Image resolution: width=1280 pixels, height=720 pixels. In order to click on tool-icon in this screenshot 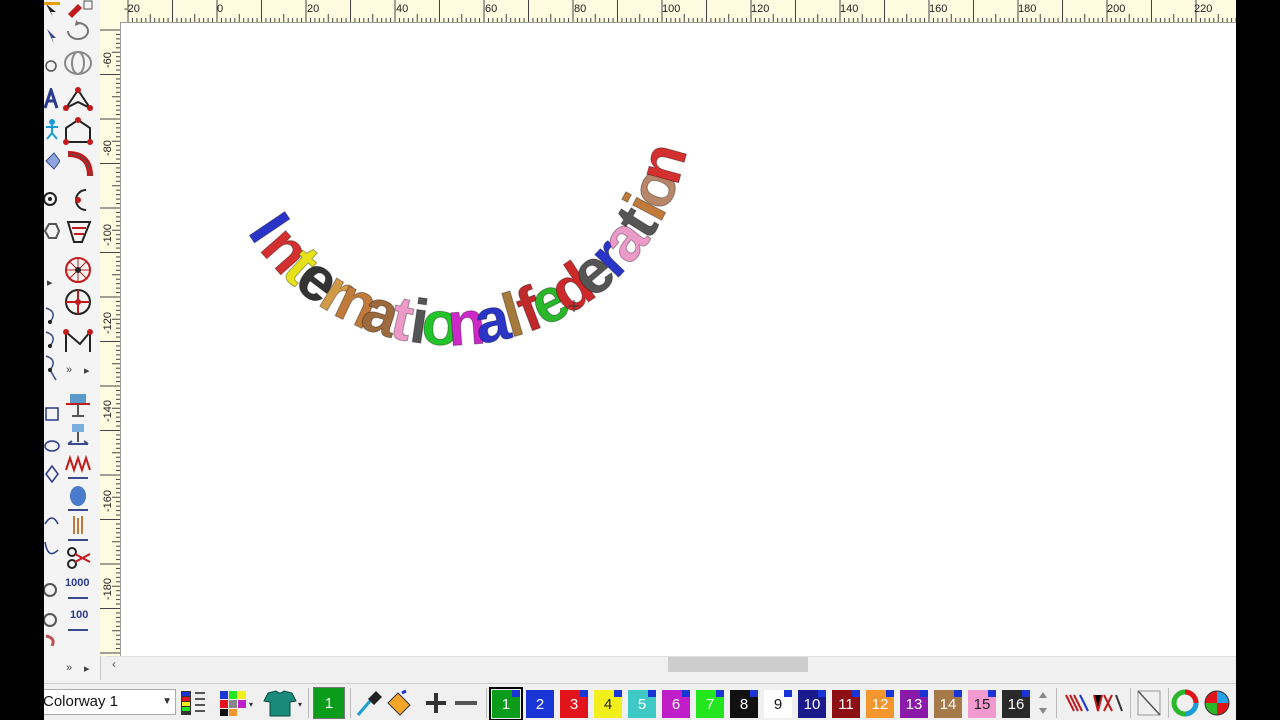, I will do `click(52, 66)`.